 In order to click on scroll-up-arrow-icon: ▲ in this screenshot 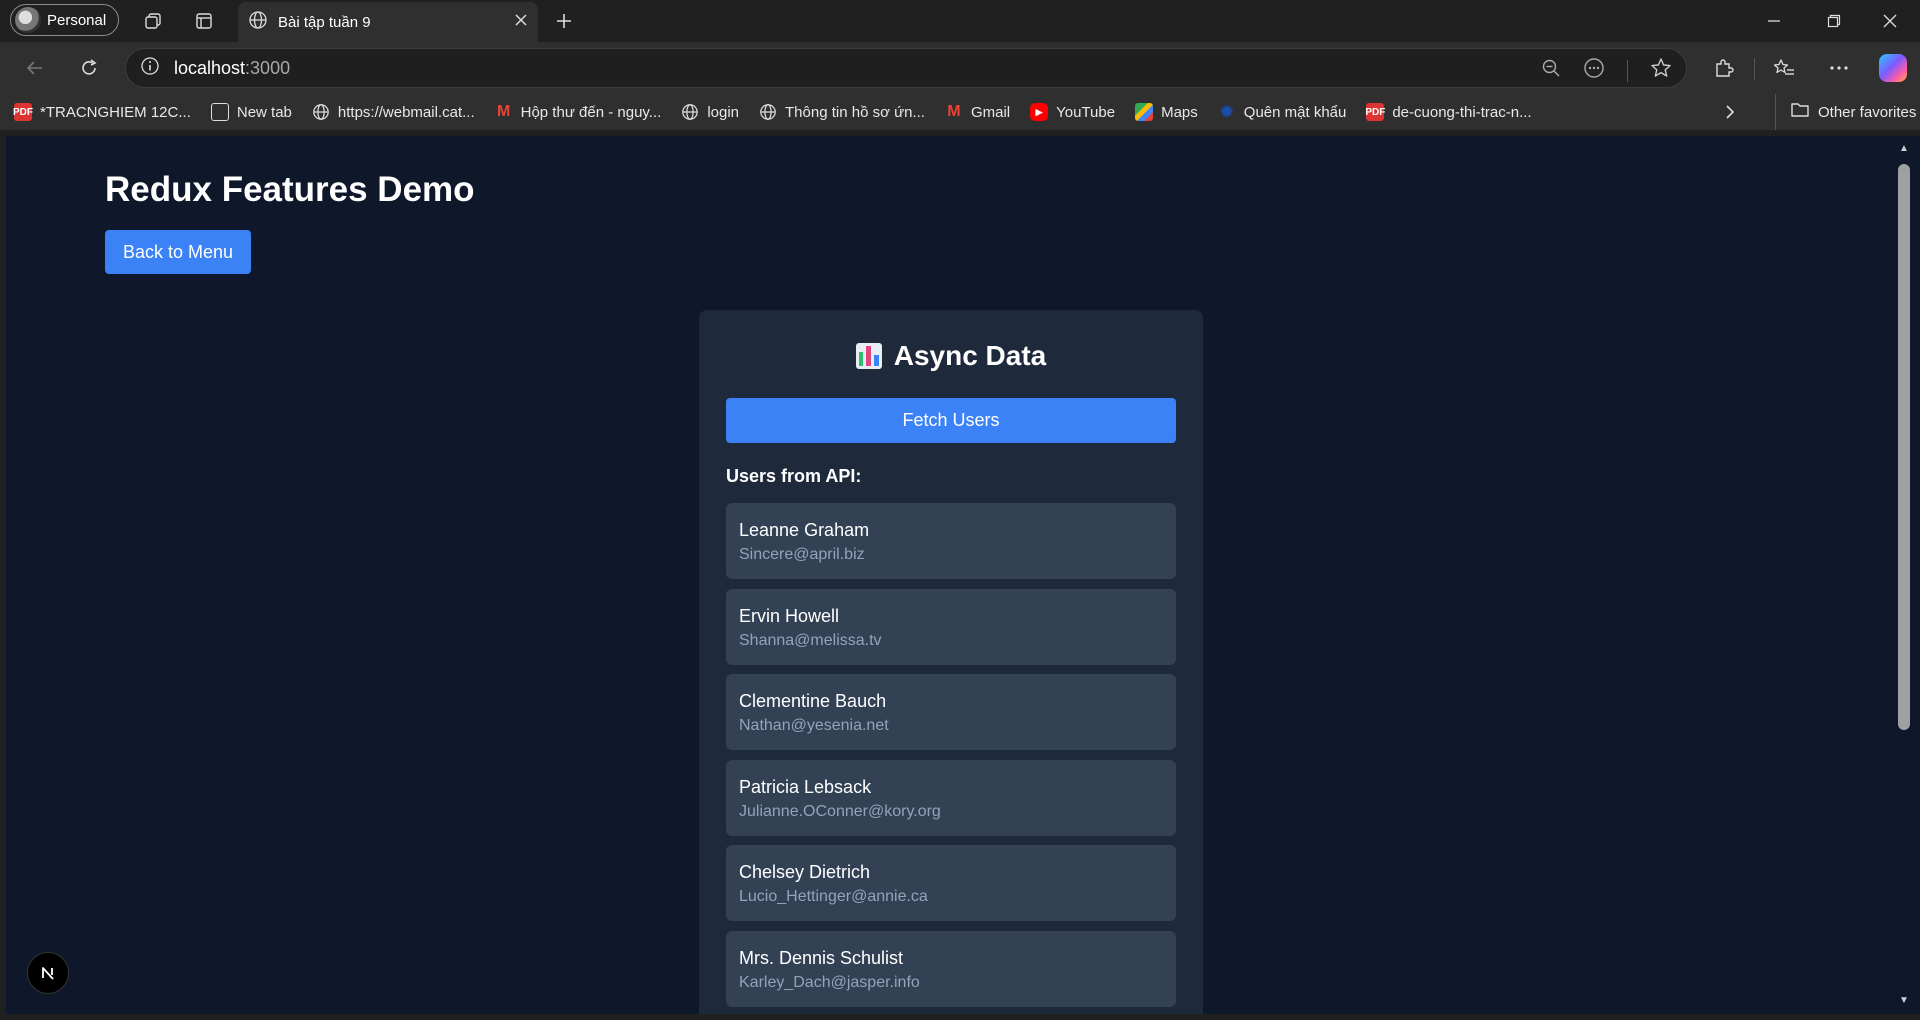, I will do `click(1904, 148)`.